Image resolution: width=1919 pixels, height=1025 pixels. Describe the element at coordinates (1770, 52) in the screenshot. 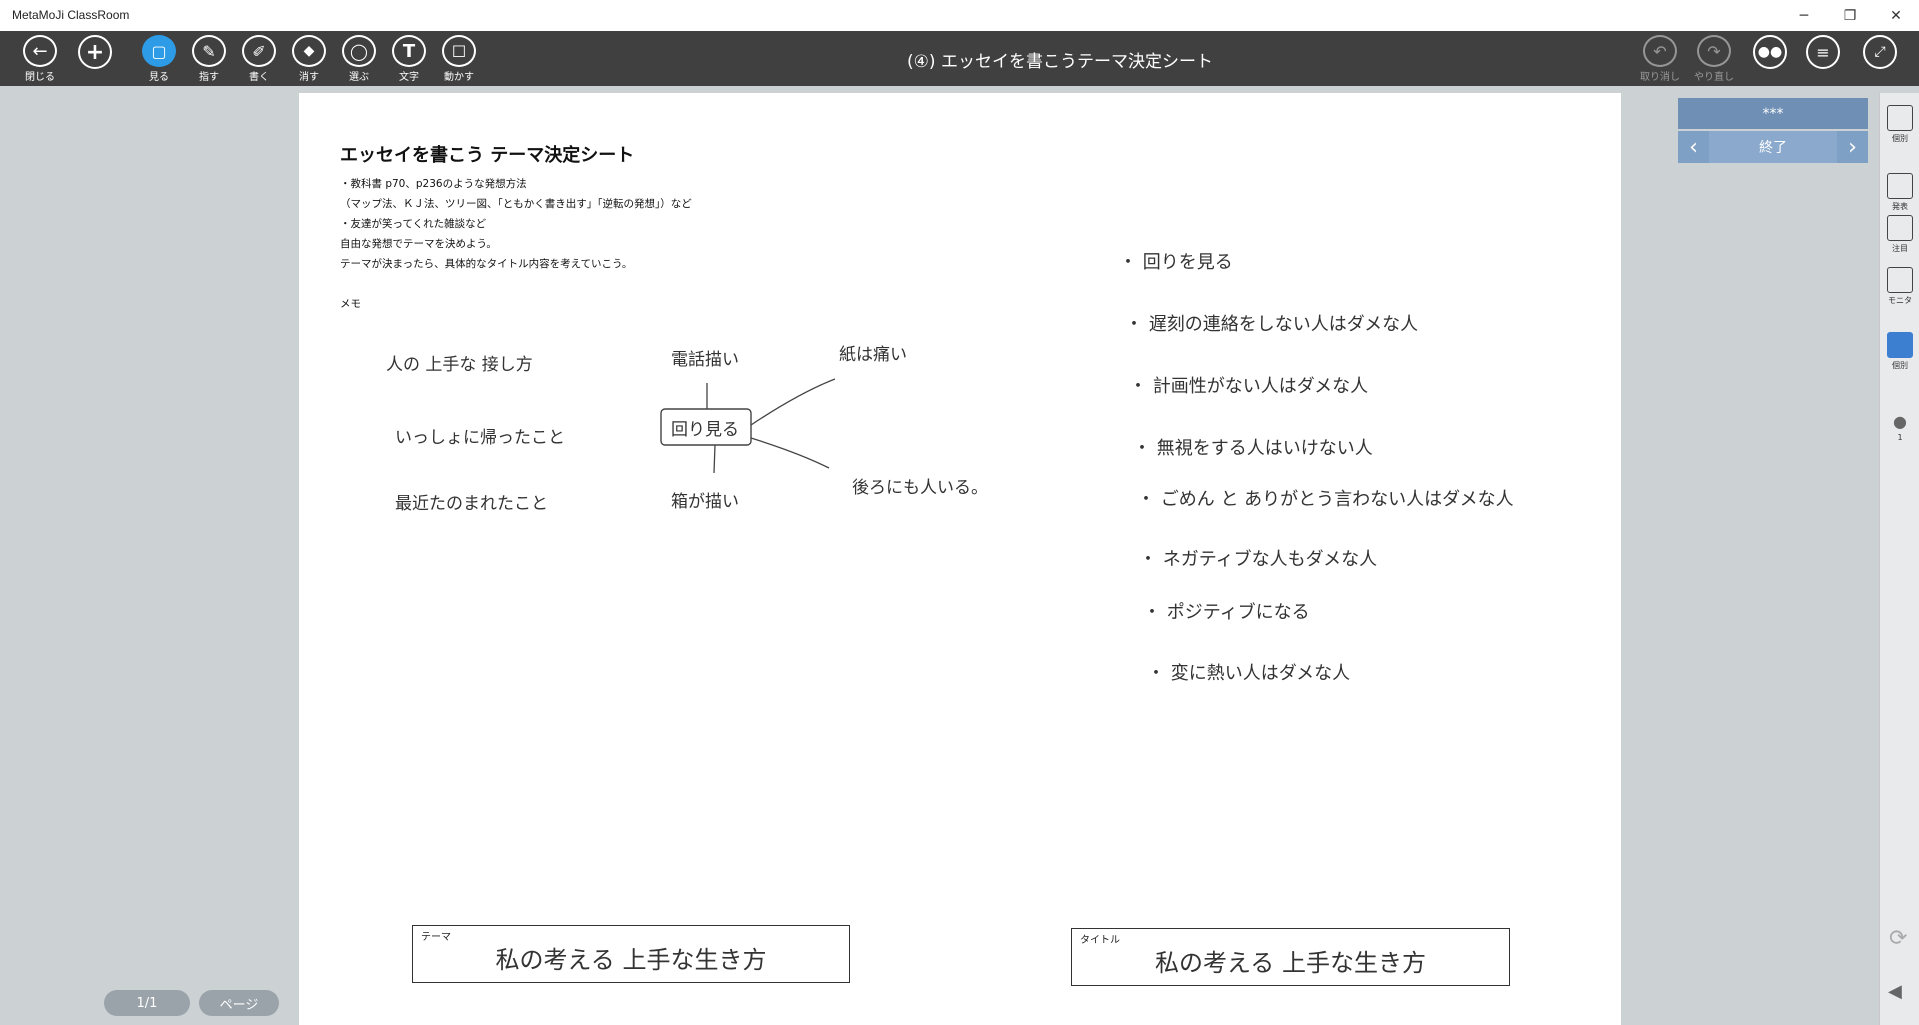

I see `group-users-icon: ●●` at that location.